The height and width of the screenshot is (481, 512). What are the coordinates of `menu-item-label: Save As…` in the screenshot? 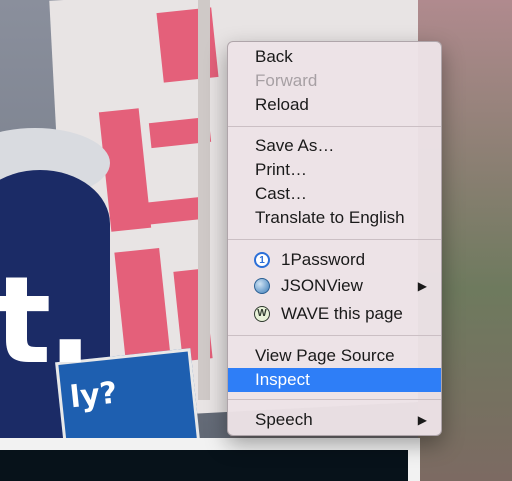 It's located at (295, 145).